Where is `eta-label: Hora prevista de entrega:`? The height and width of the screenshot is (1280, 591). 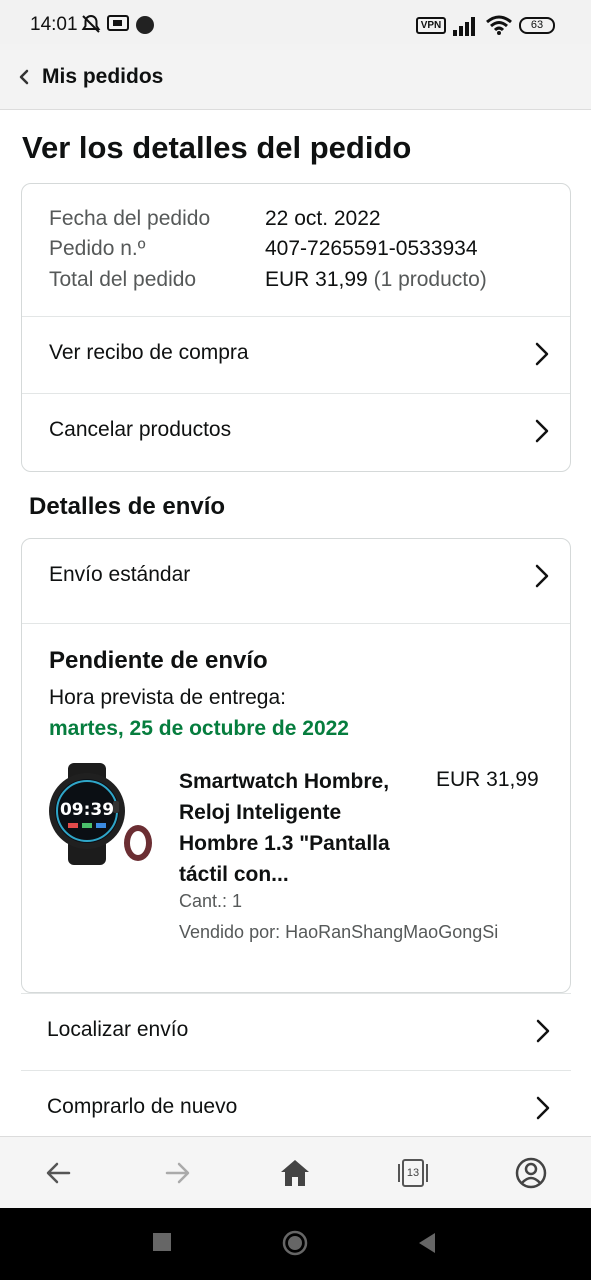
eta-label: Hora prevista de entrega: is located at coordinates (167, 697).